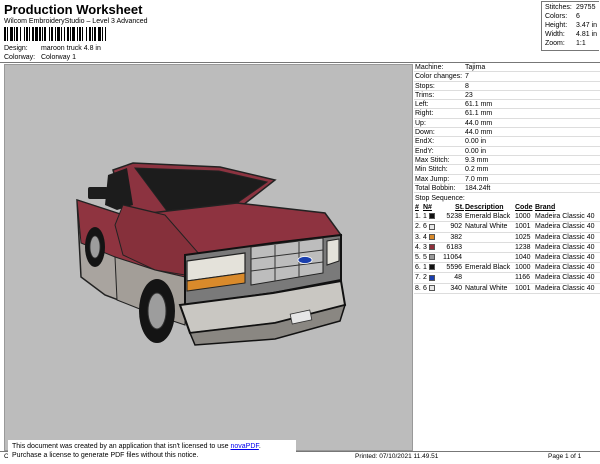  What do you see at coordinates (523, 247) in the screenshot?
I see `thread-code: 1238` at bounding box center [523, 247].